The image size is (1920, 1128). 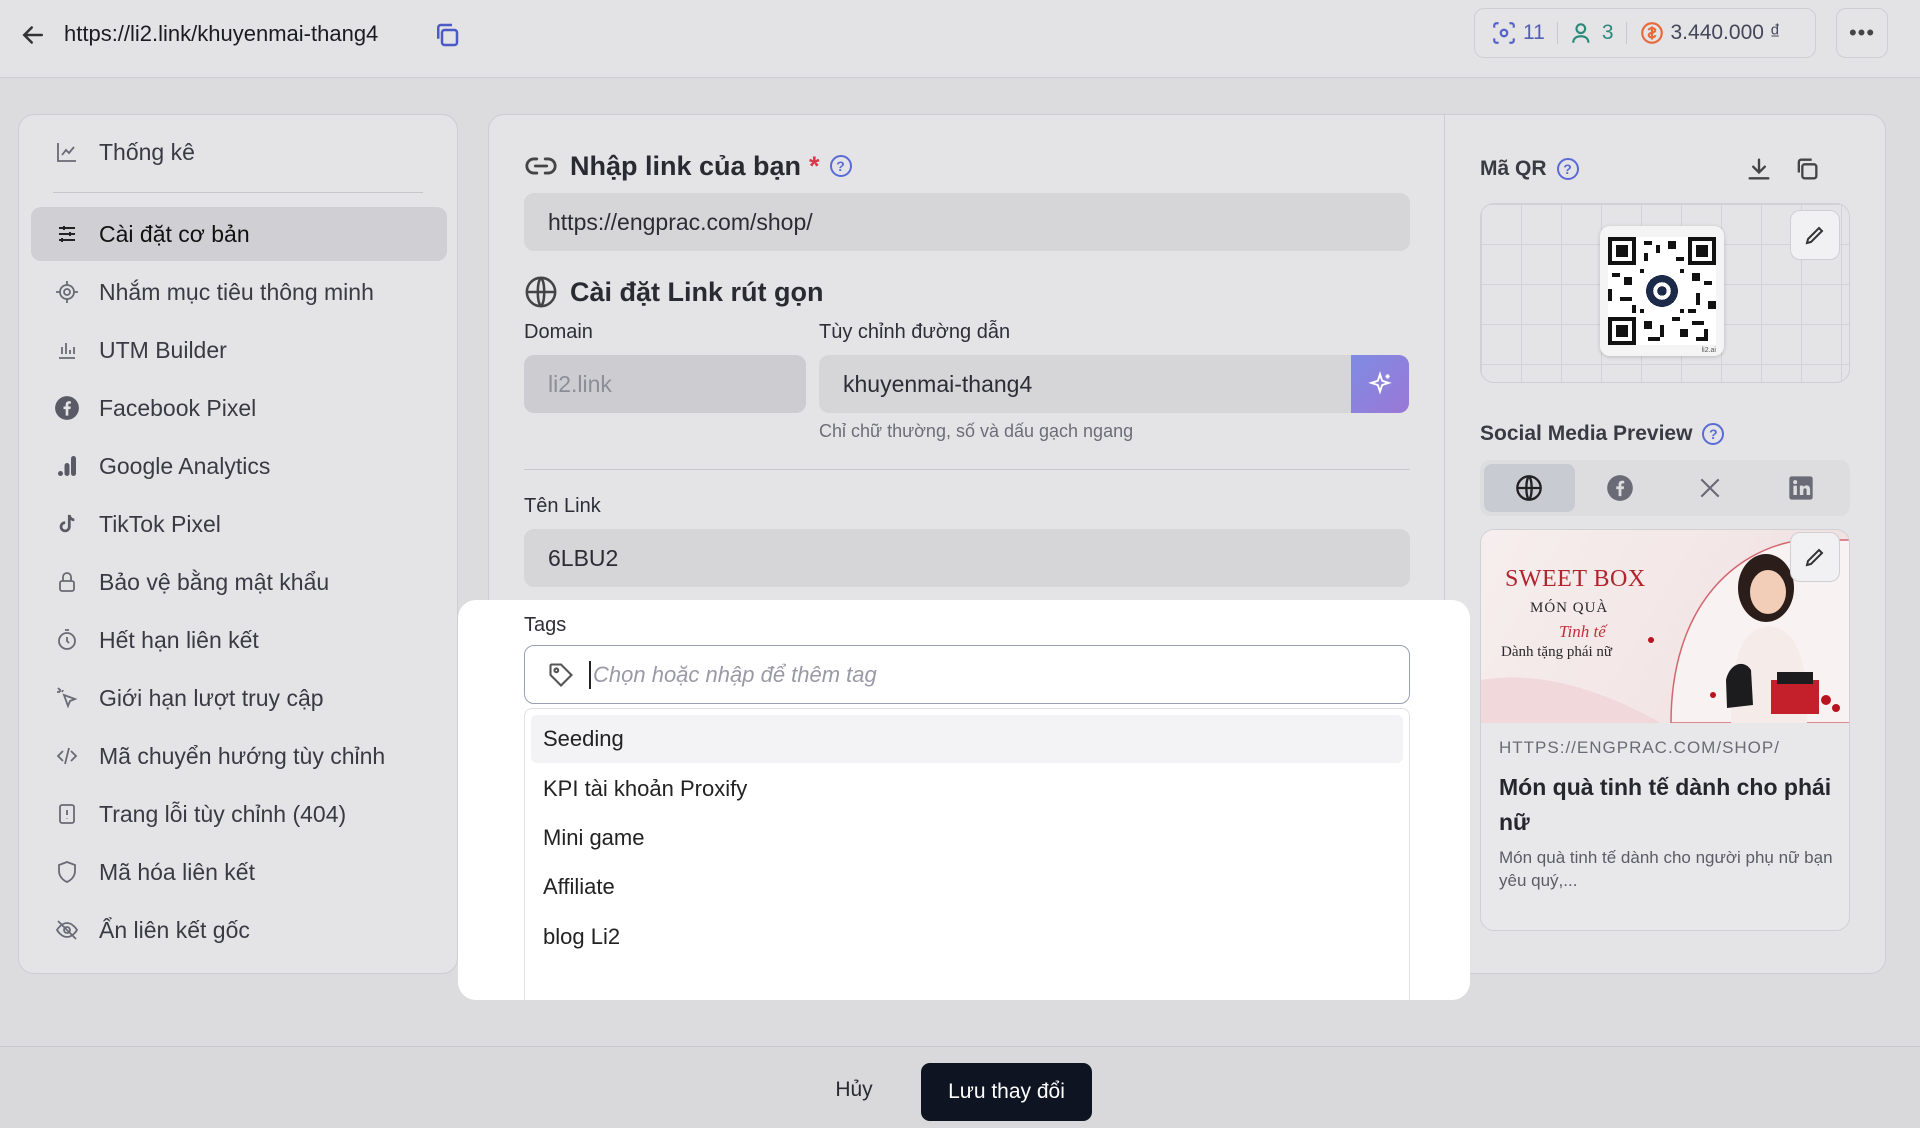 I want to click on sidebar-item-google-analytics: Google Analytics, so click(x=239, y=466).